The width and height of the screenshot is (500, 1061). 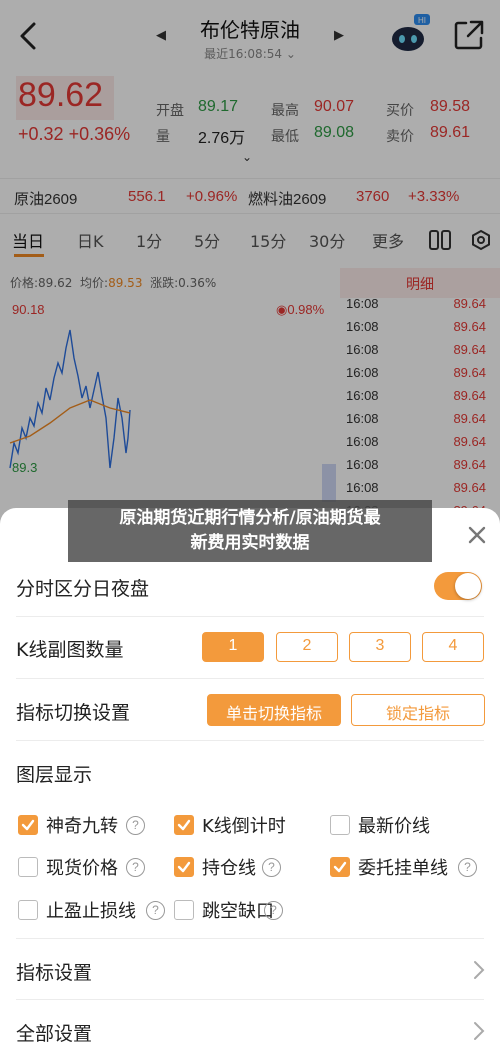 I want to click on toggle-knob, so click(x=468, y=586).